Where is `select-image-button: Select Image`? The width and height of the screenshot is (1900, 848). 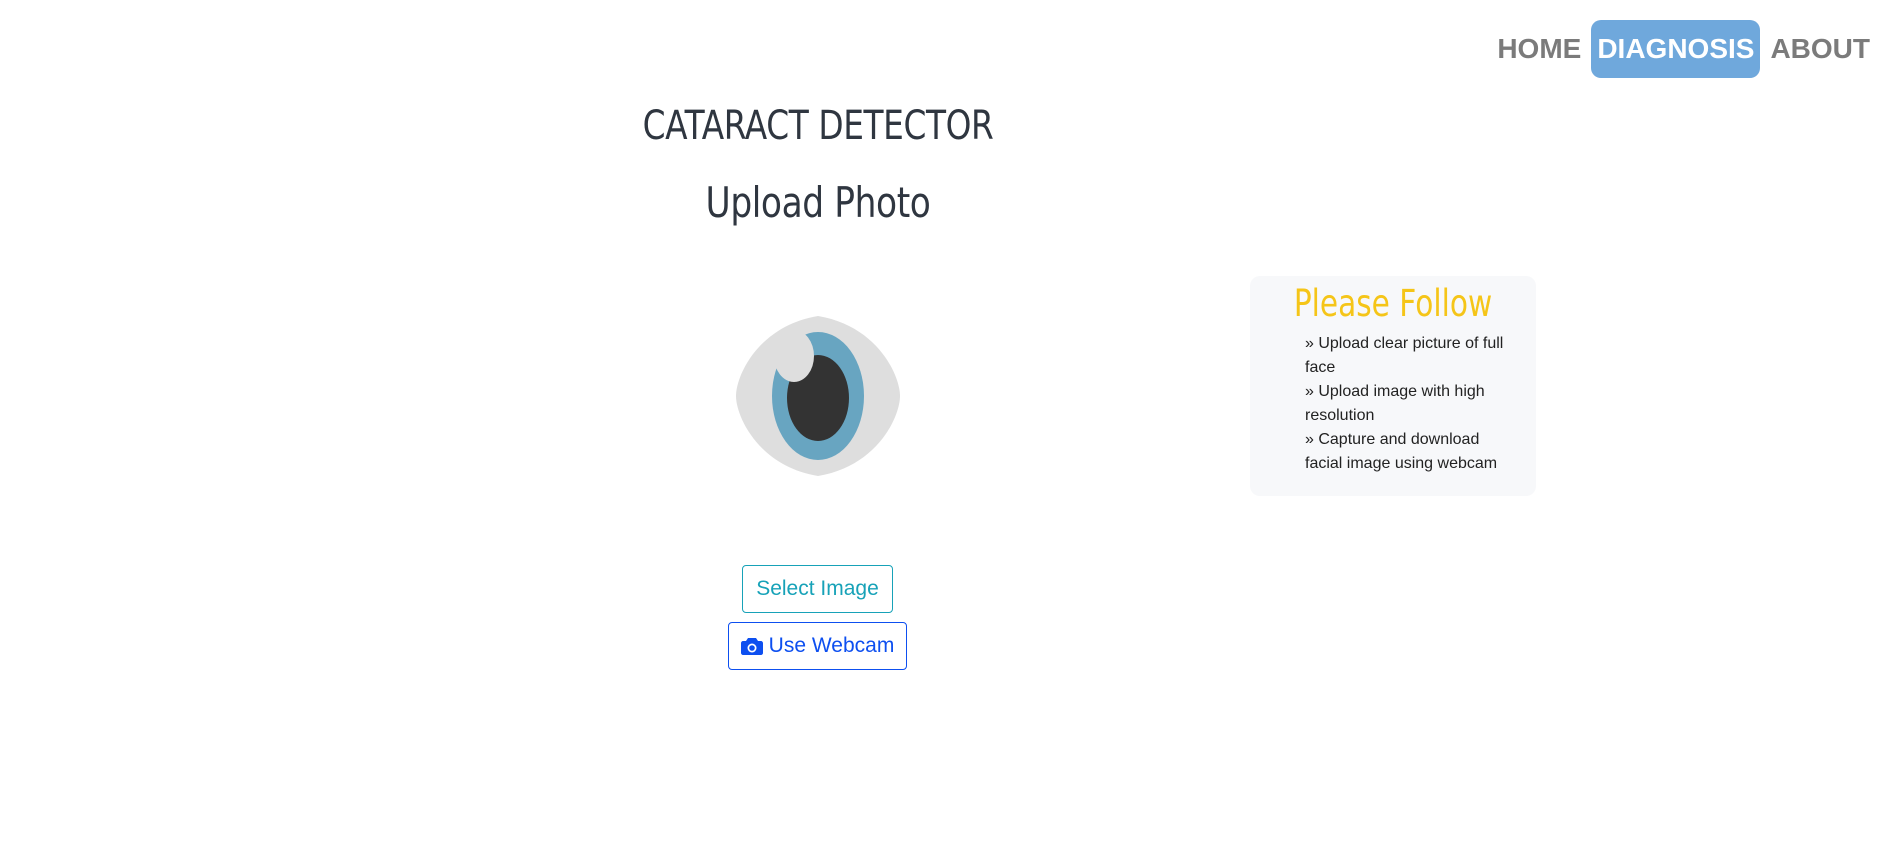
select-image-button: Select Image is located at coordinates (817, 589).